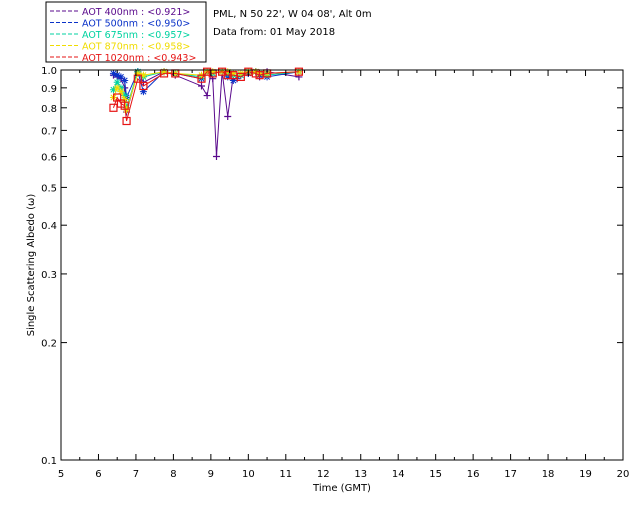 The image size is (640, 512). What do you see at coordinates (31, 265) in the screenshot?
I see `y-axis-label: Single Scattering Albedo (ω)` at bounding box center [31, 265].